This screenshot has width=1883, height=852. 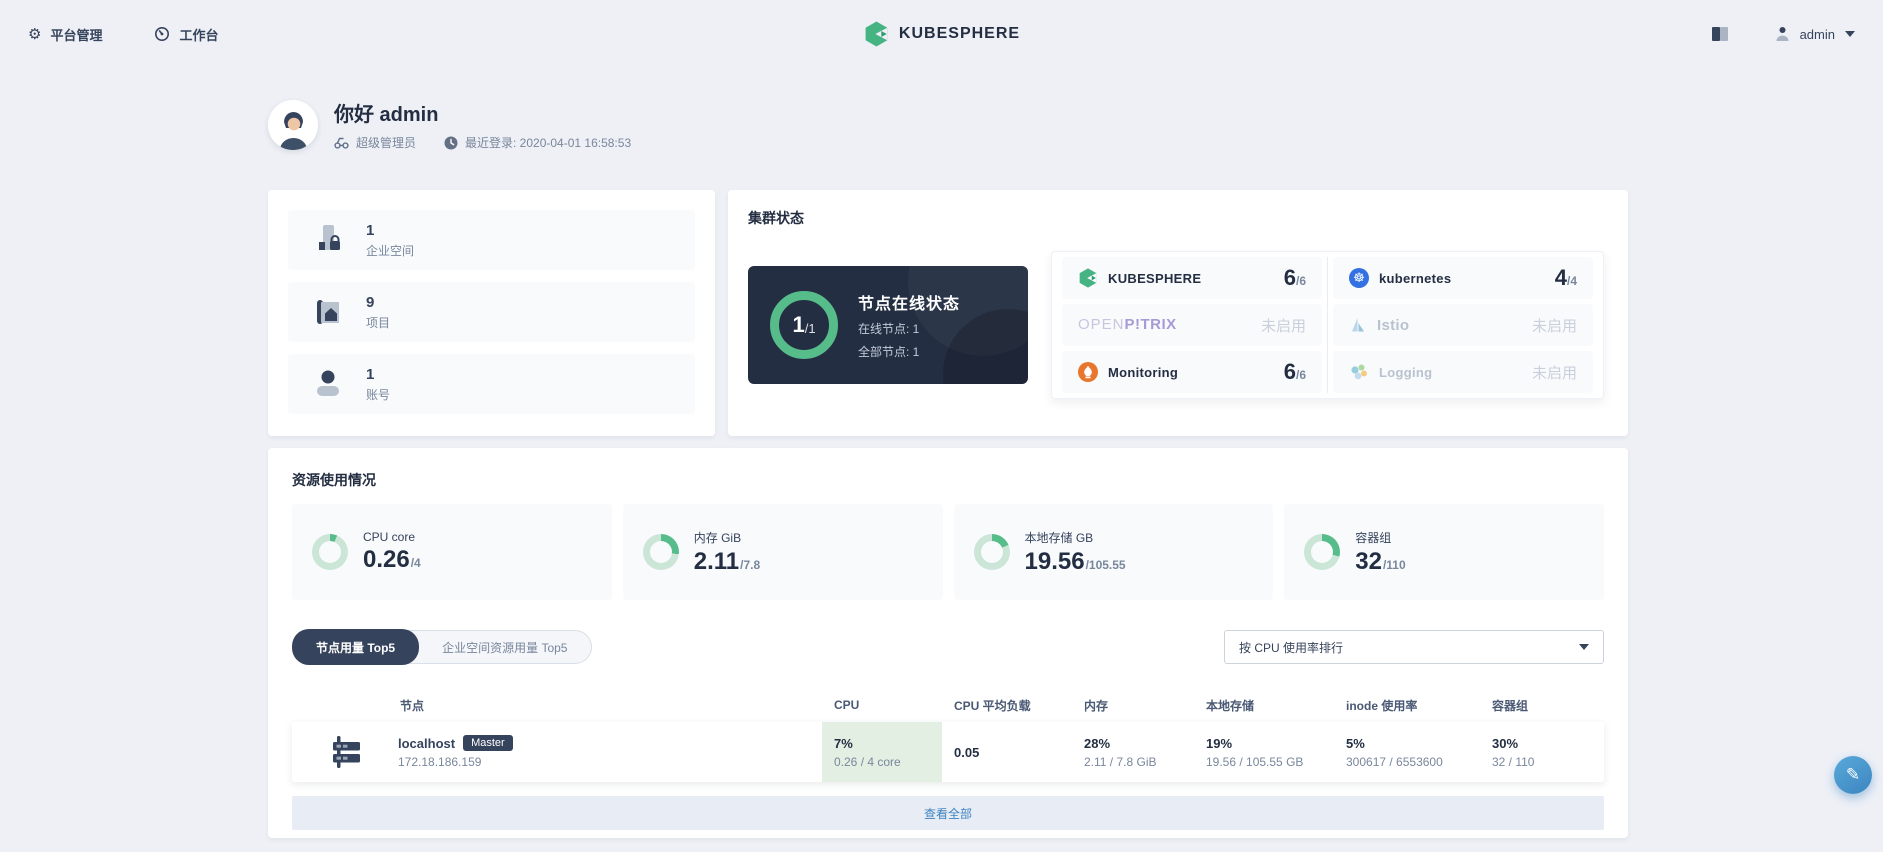 What do you see at coordinates (1571, 281) in the screenshot?
I see `kubernetes-total: /4` at bounding box center [1571, 281].